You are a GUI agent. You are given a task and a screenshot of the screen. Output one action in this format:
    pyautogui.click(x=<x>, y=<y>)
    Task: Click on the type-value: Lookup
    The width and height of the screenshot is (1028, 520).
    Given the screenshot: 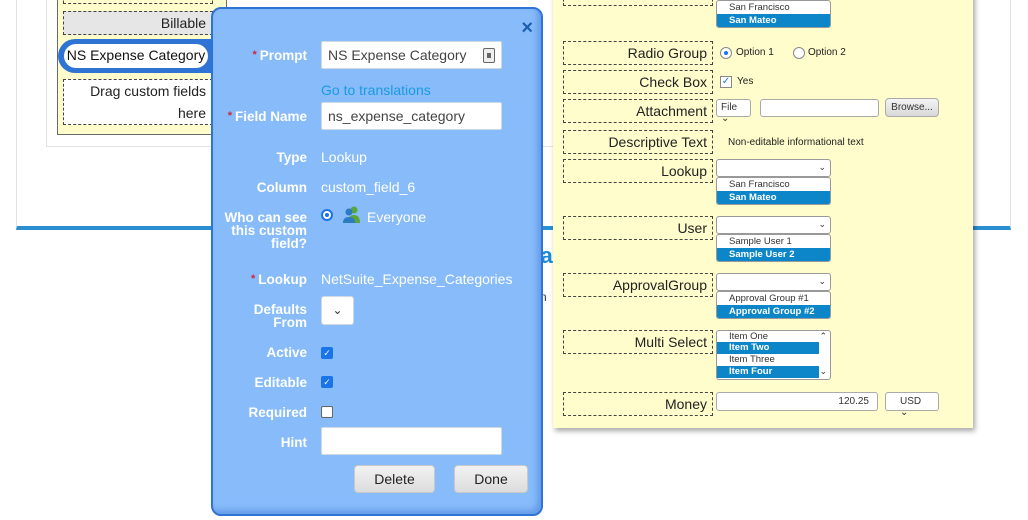 What is the action you would take?
    pyautogui.click(x=344, y=157)
    